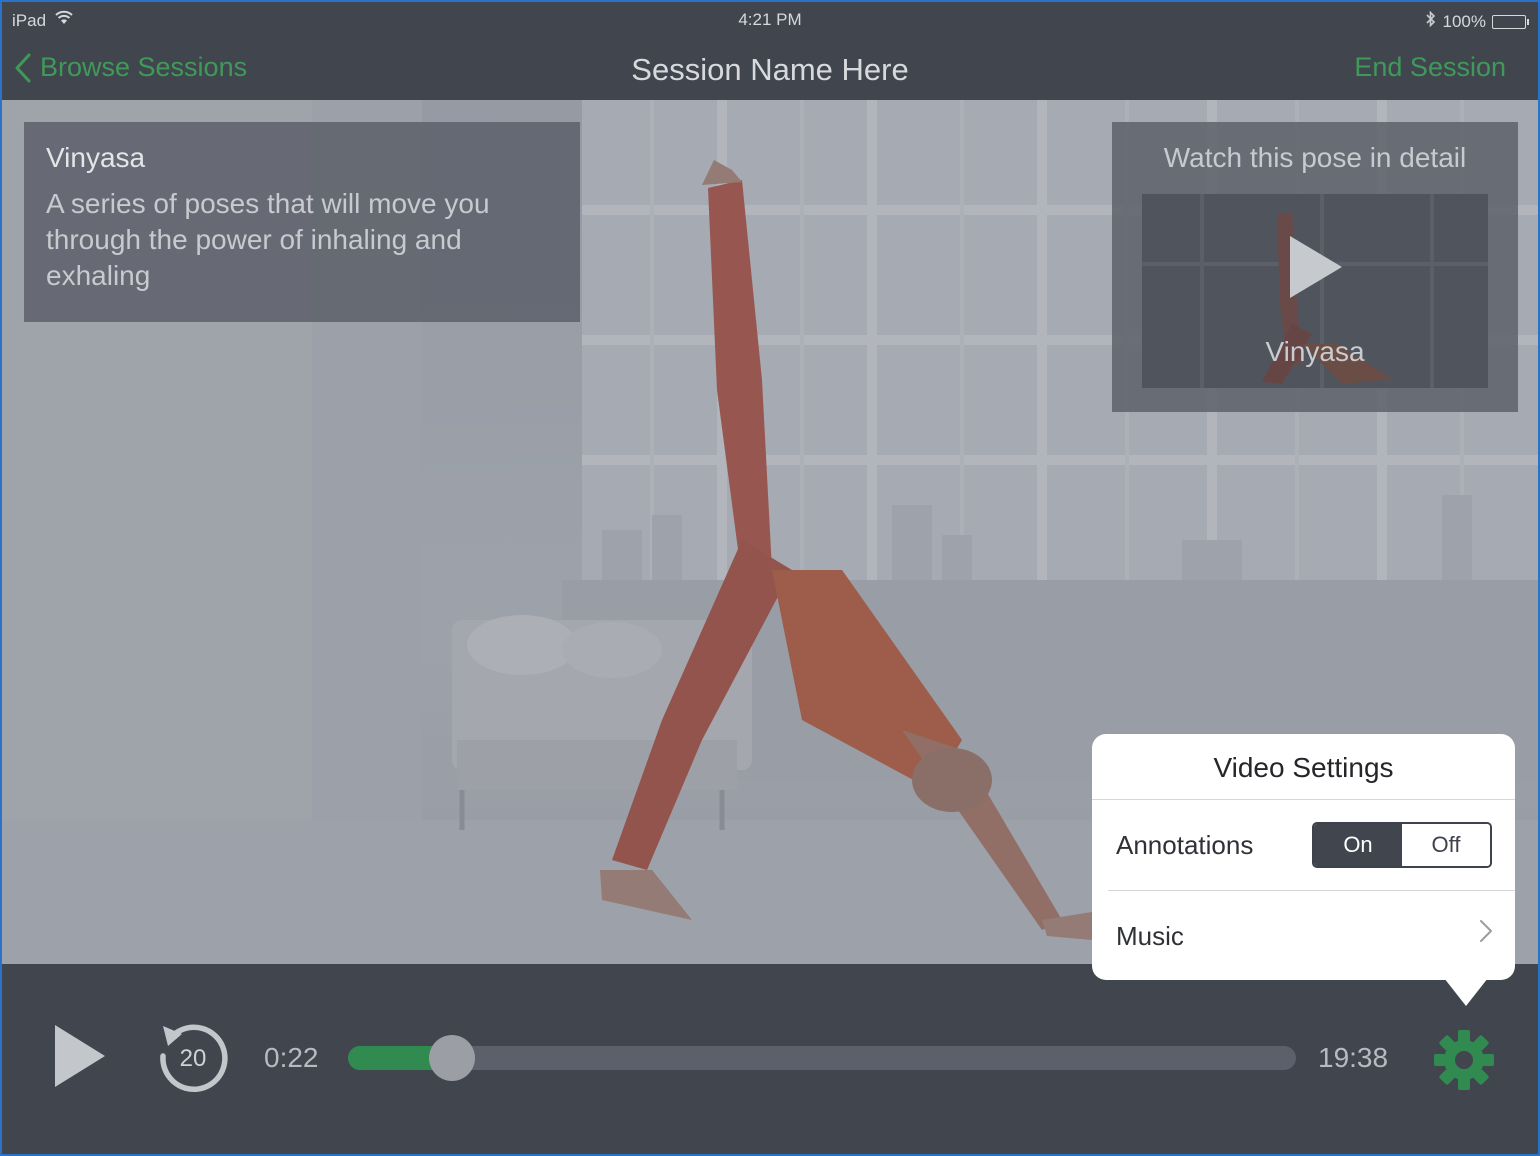 This screenshot has width=1540, height=1156. I want to click on gear-icon, so click(1464, 1060).